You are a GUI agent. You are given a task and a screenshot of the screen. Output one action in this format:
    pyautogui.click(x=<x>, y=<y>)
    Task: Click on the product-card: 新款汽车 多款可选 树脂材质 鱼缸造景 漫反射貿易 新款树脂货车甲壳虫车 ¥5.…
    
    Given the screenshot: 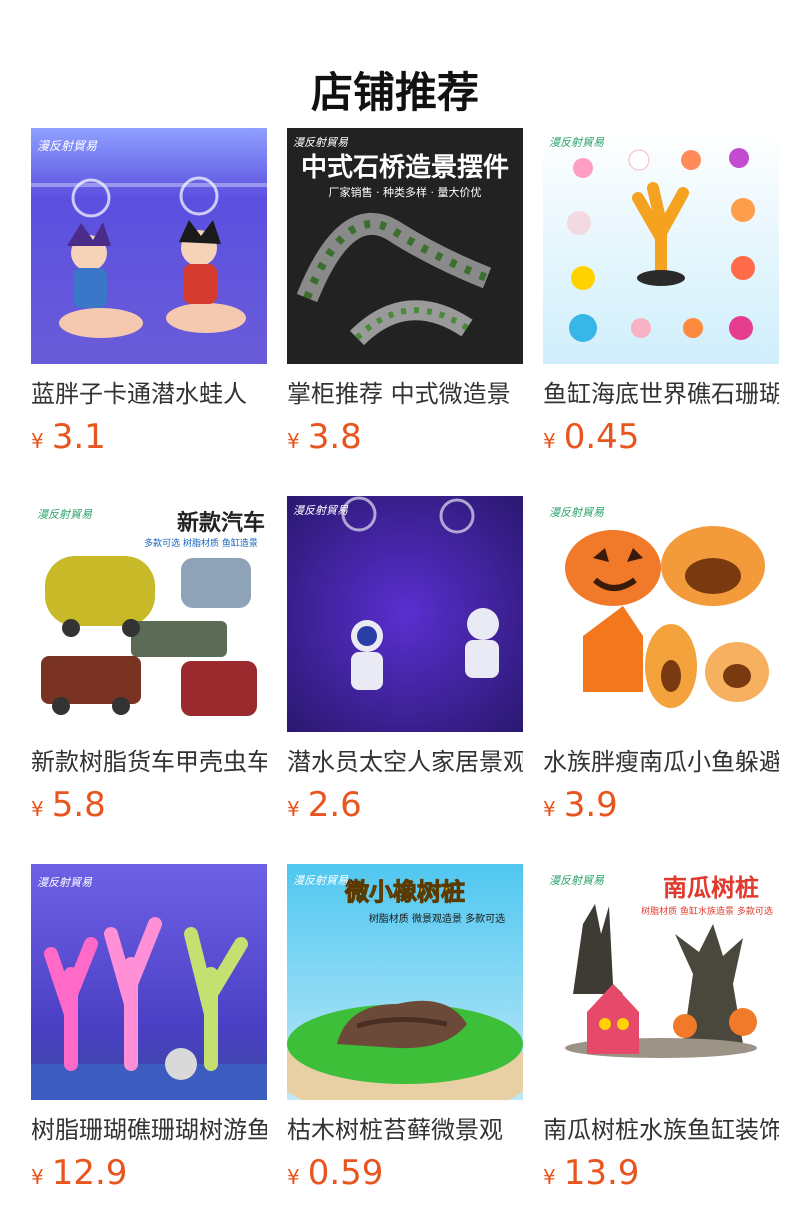 What is the action you would take?
    pyautogui.click(x=149, y=666)
    